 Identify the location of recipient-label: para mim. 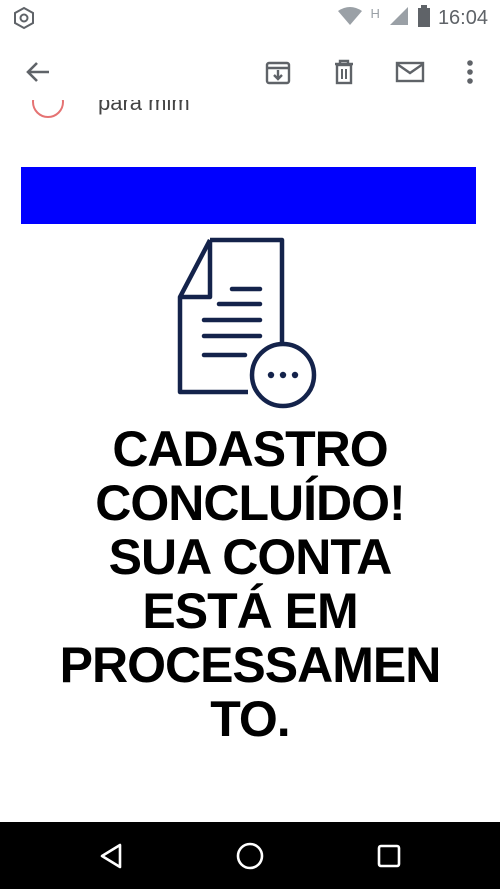
(144, 107).